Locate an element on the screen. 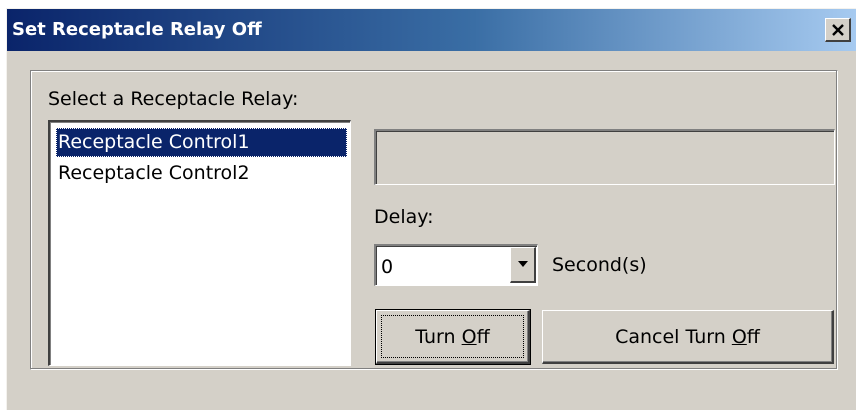 This screenshot has width=857, height=410. cancel-turn-off-label: Cancel Turn Off is located at coordinates (687, 336).